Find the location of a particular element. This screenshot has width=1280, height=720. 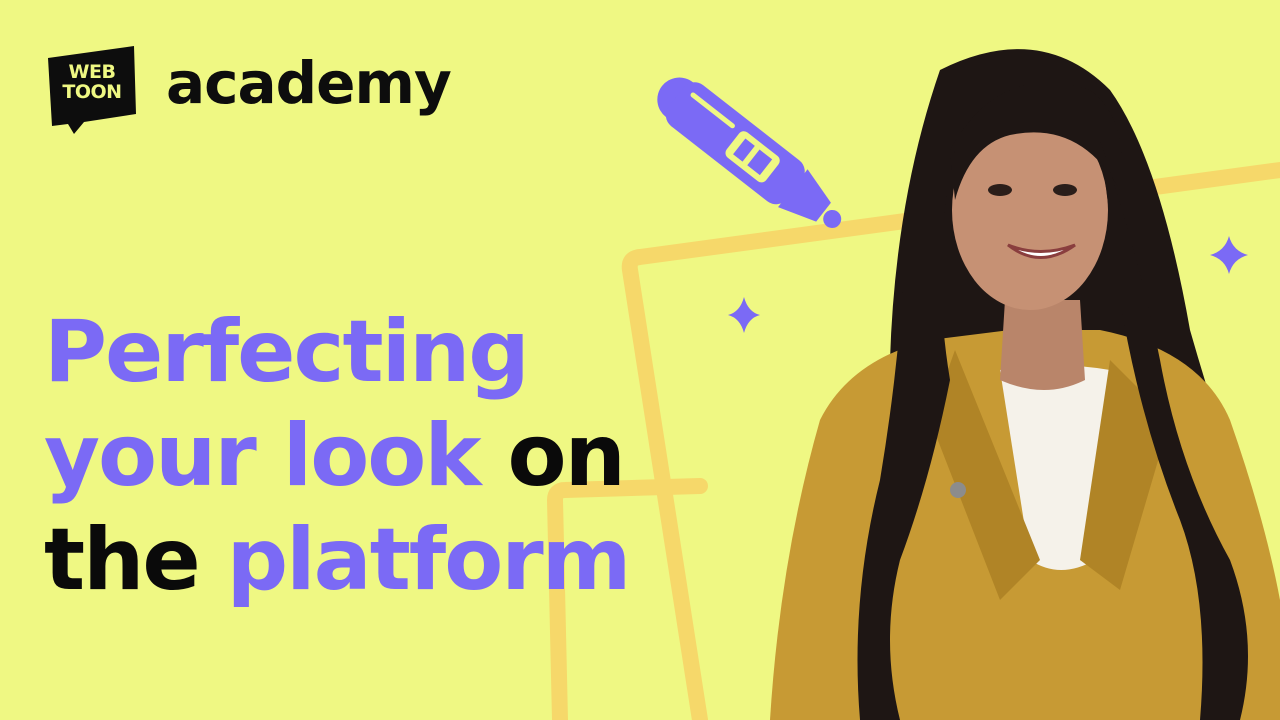

title-line-2: your look on is located at coordinates (336, 456).